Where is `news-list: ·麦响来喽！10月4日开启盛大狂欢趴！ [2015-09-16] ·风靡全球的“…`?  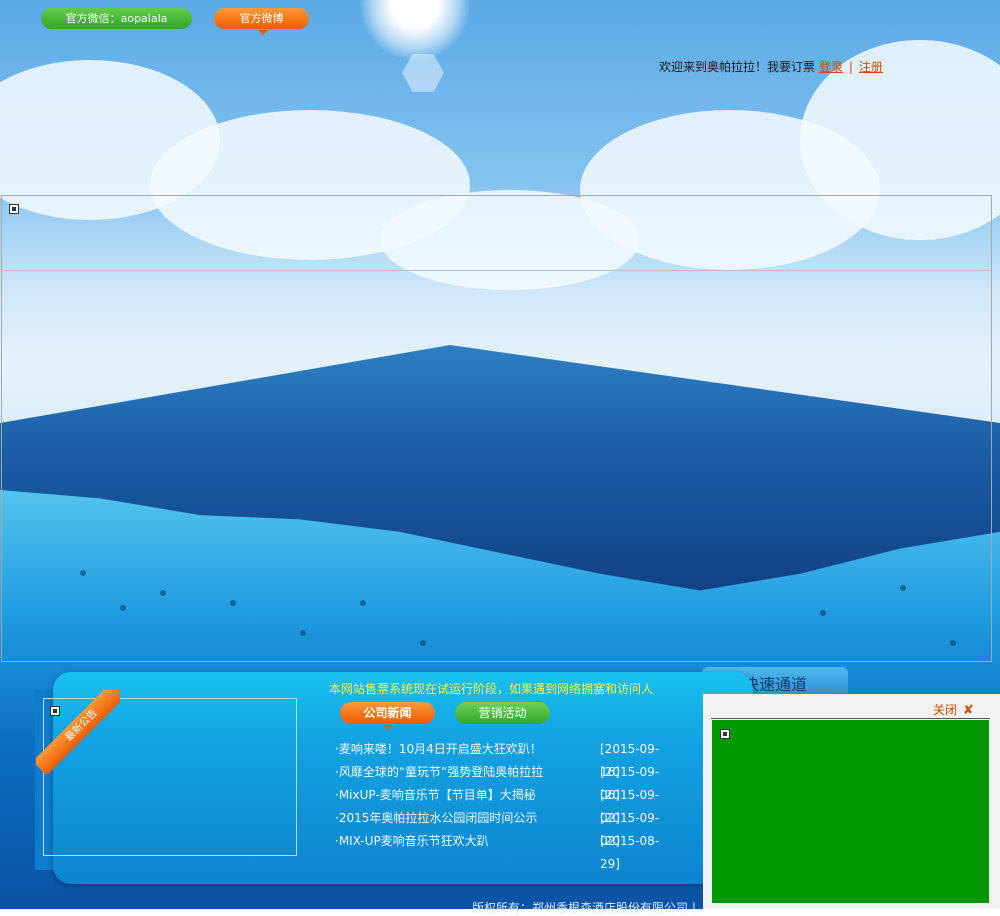
news-list: ·麦响来喽！10月4日开启盛大狂欢趴！ [2015-09-16] ·风靡全球的“… is located at coordinates (505, 804).